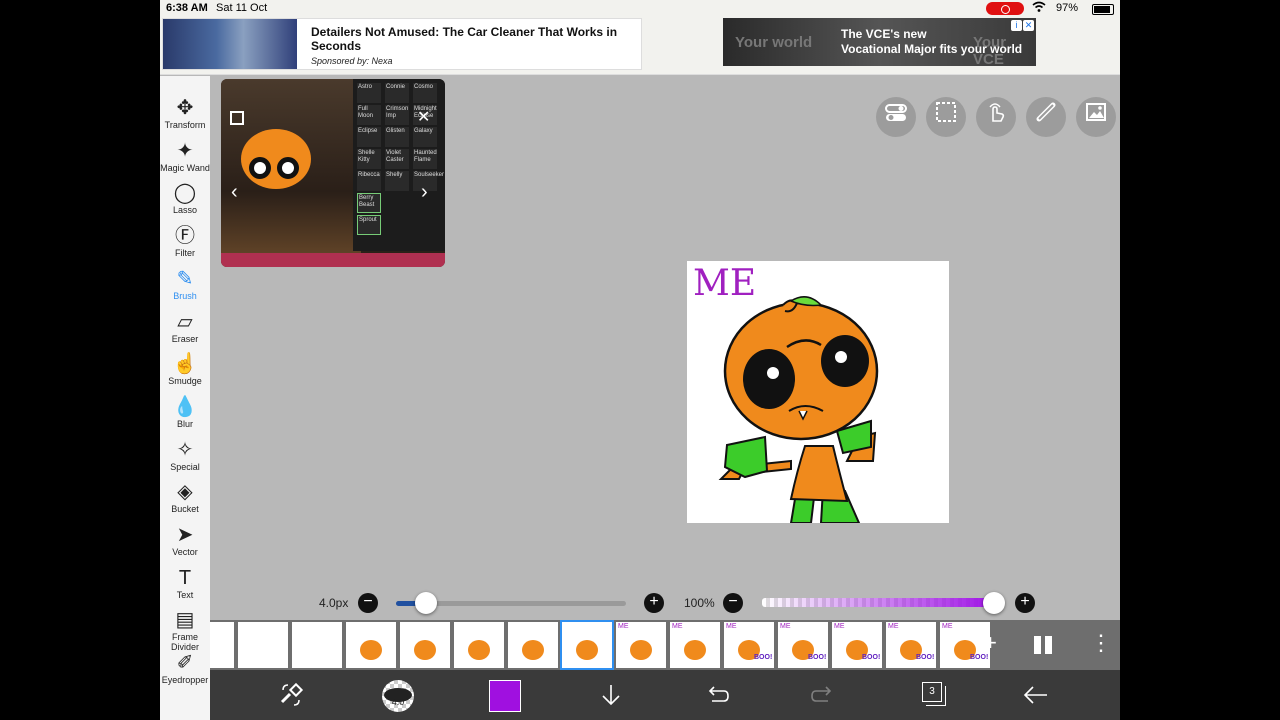 Image resolution: width=1280 pixels, height=720 pixels. I want to click on undo-icon, so click(717, 698).